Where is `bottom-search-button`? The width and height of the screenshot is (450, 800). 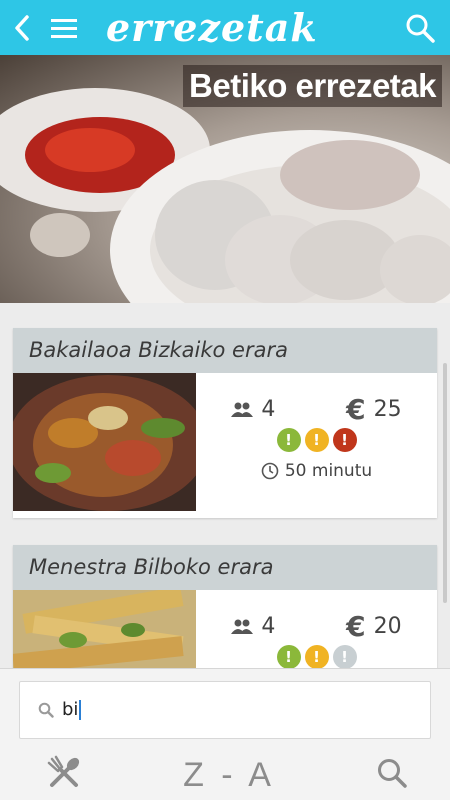 bottom-search-button is located at coordinates (392, 775).